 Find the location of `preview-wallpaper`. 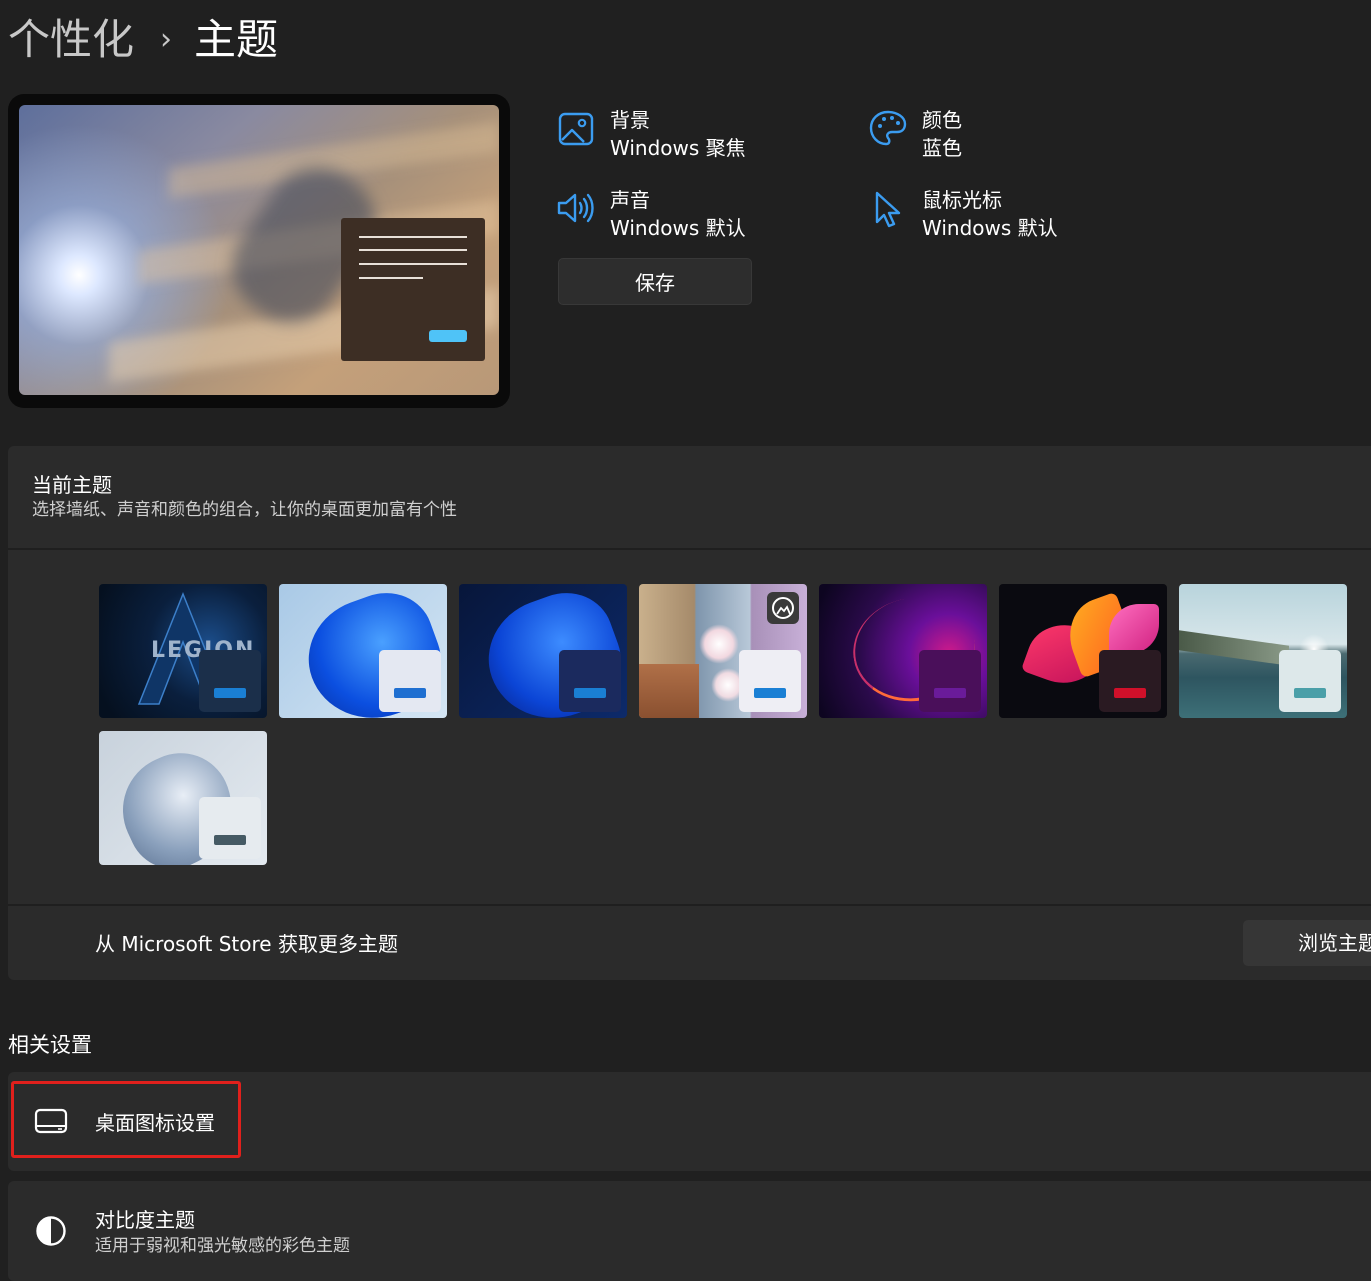

preview-wallpaper is located at coordinates (259, 250).